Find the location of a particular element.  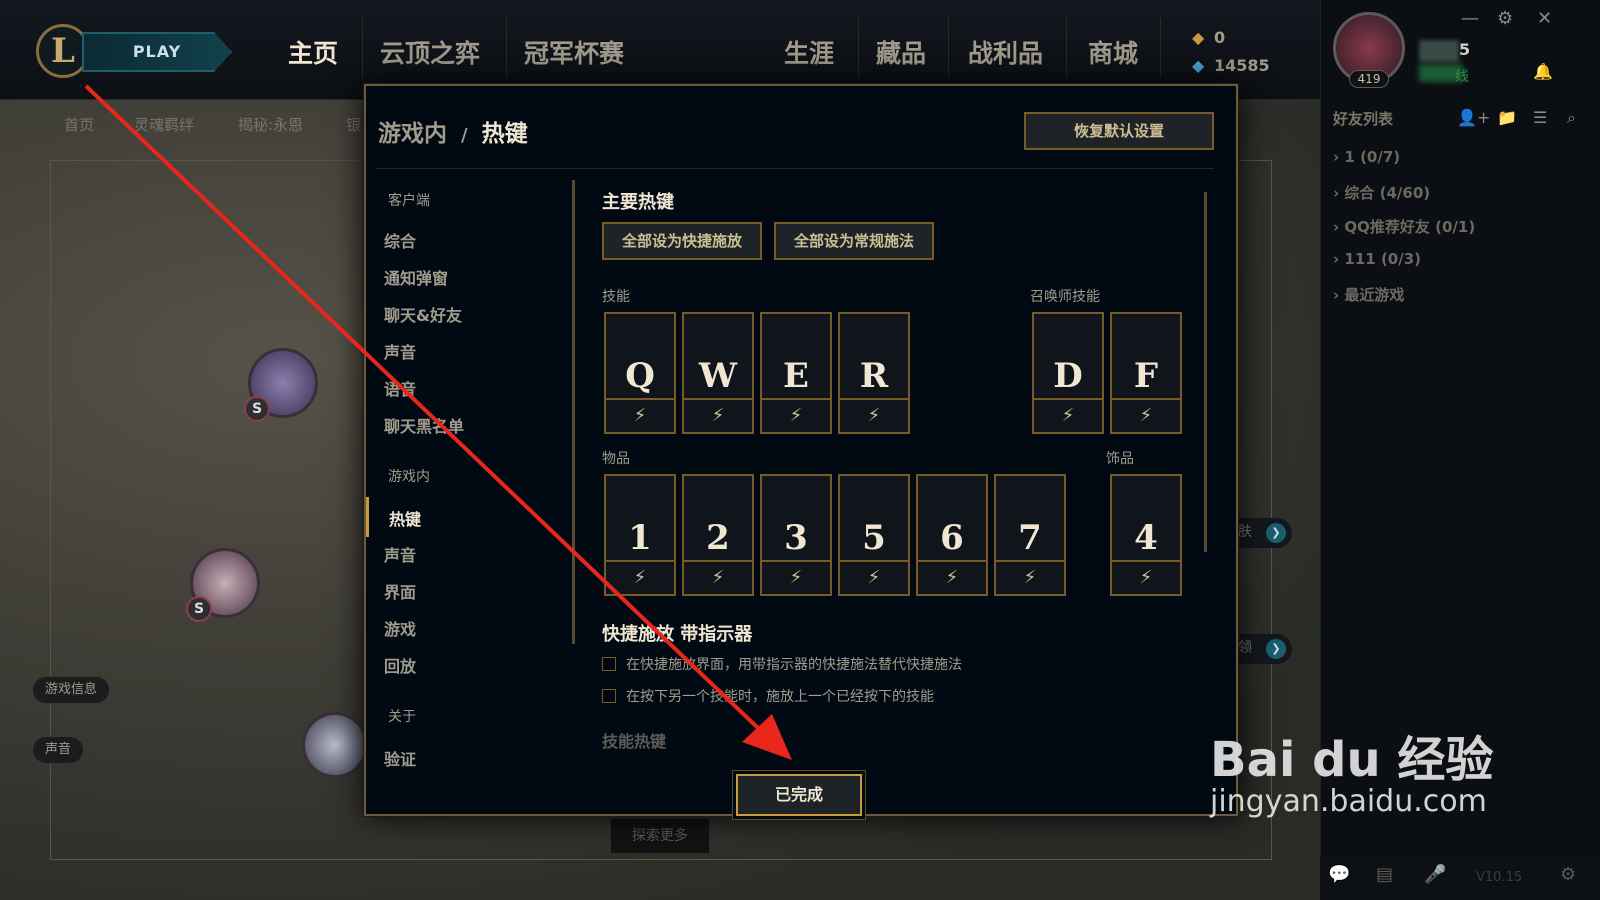

watermark-brand: Bai du 经验 is located at coordinates (1352, 760).